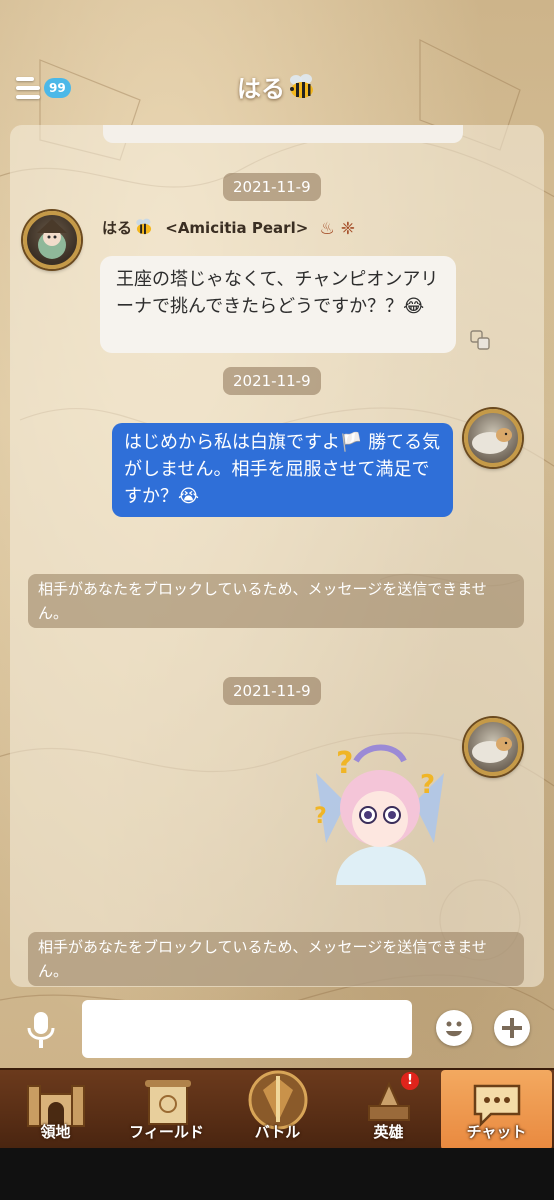 This screenshot has height=1200, width=554. What do you see at coordinates (55, 1132) in the screenshot?
I see `nav-label: 領地` at bounding box center [55, 1132].